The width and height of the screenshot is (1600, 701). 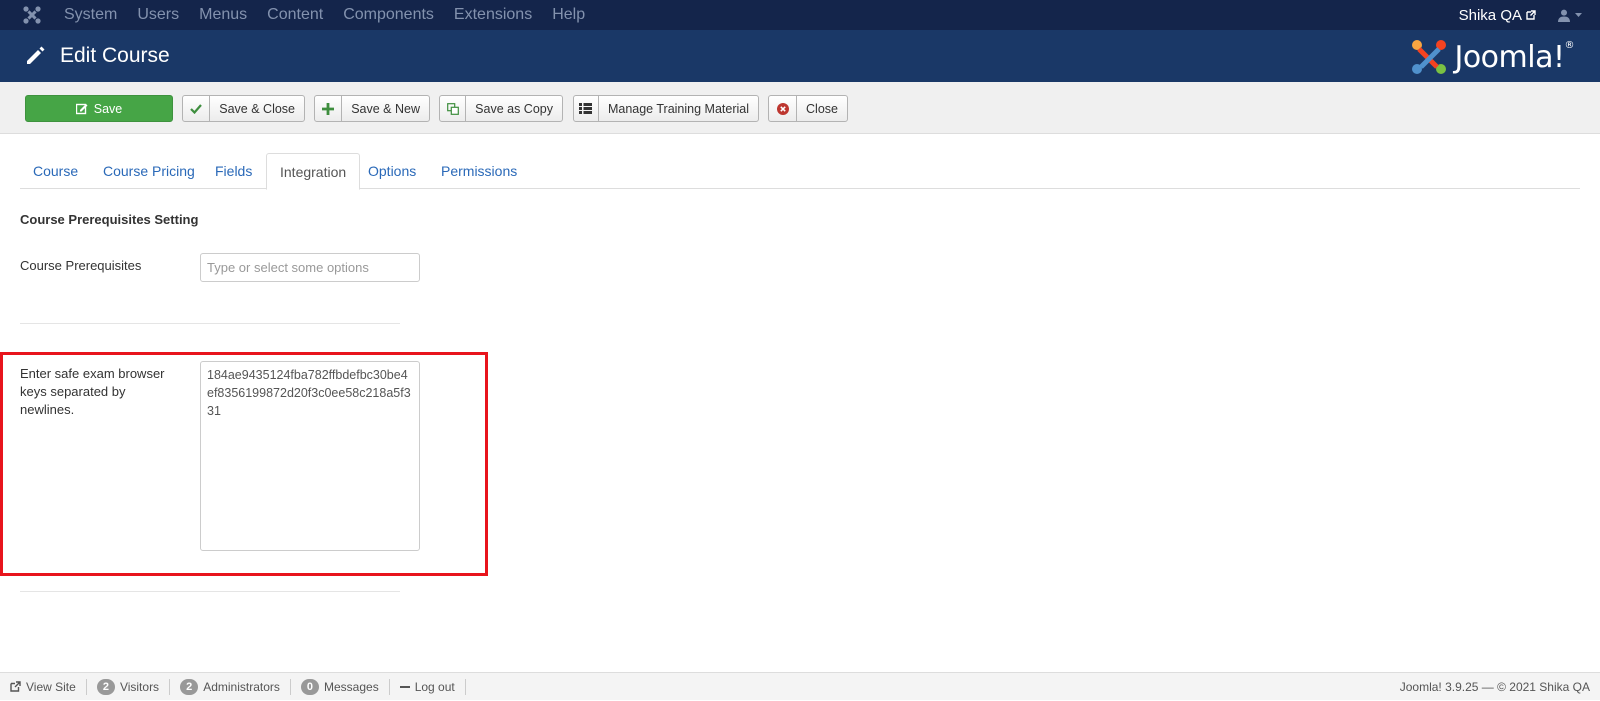 I want to click on site-name: Shika QA, so click(x=1490, y=15).